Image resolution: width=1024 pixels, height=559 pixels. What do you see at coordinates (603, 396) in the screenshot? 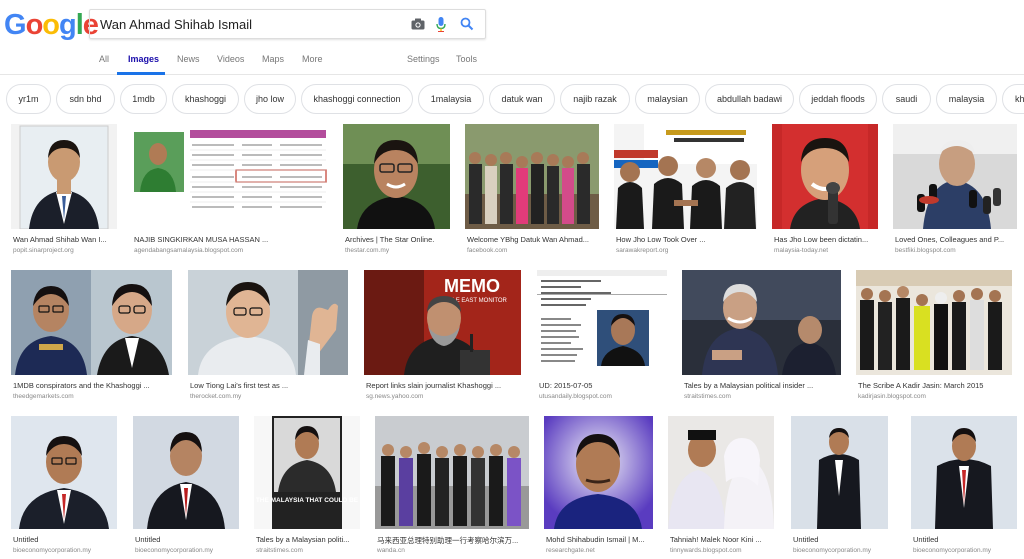
I see `result-source: utusandaily.blogspot.com` at bounding box center [603, 396].